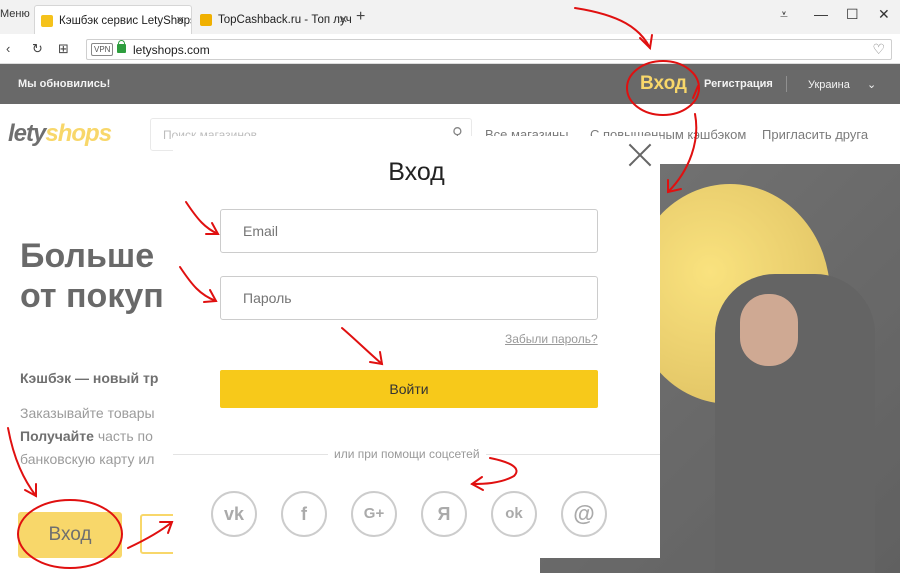  Describe the element at coordinates (884, 14) in the screenshot. I see `close-window-button: ✕` at that location.